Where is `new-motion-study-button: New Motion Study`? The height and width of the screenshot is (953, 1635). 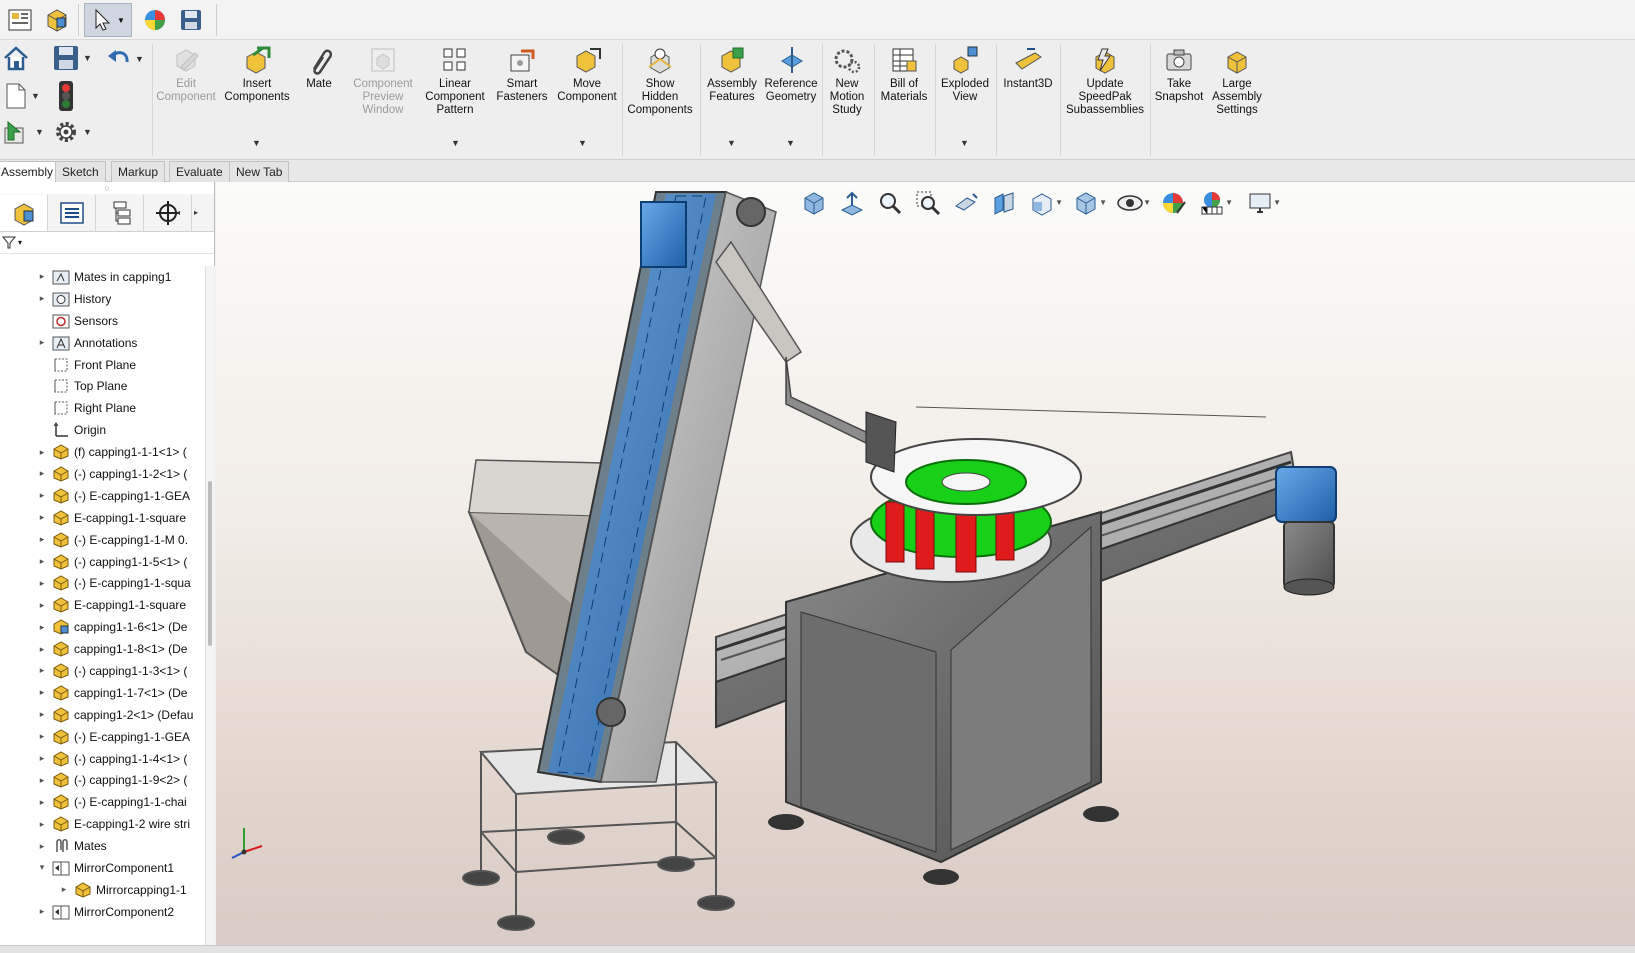 new-motion-study-button: New Motion Study is located at coordinates (847, 80).